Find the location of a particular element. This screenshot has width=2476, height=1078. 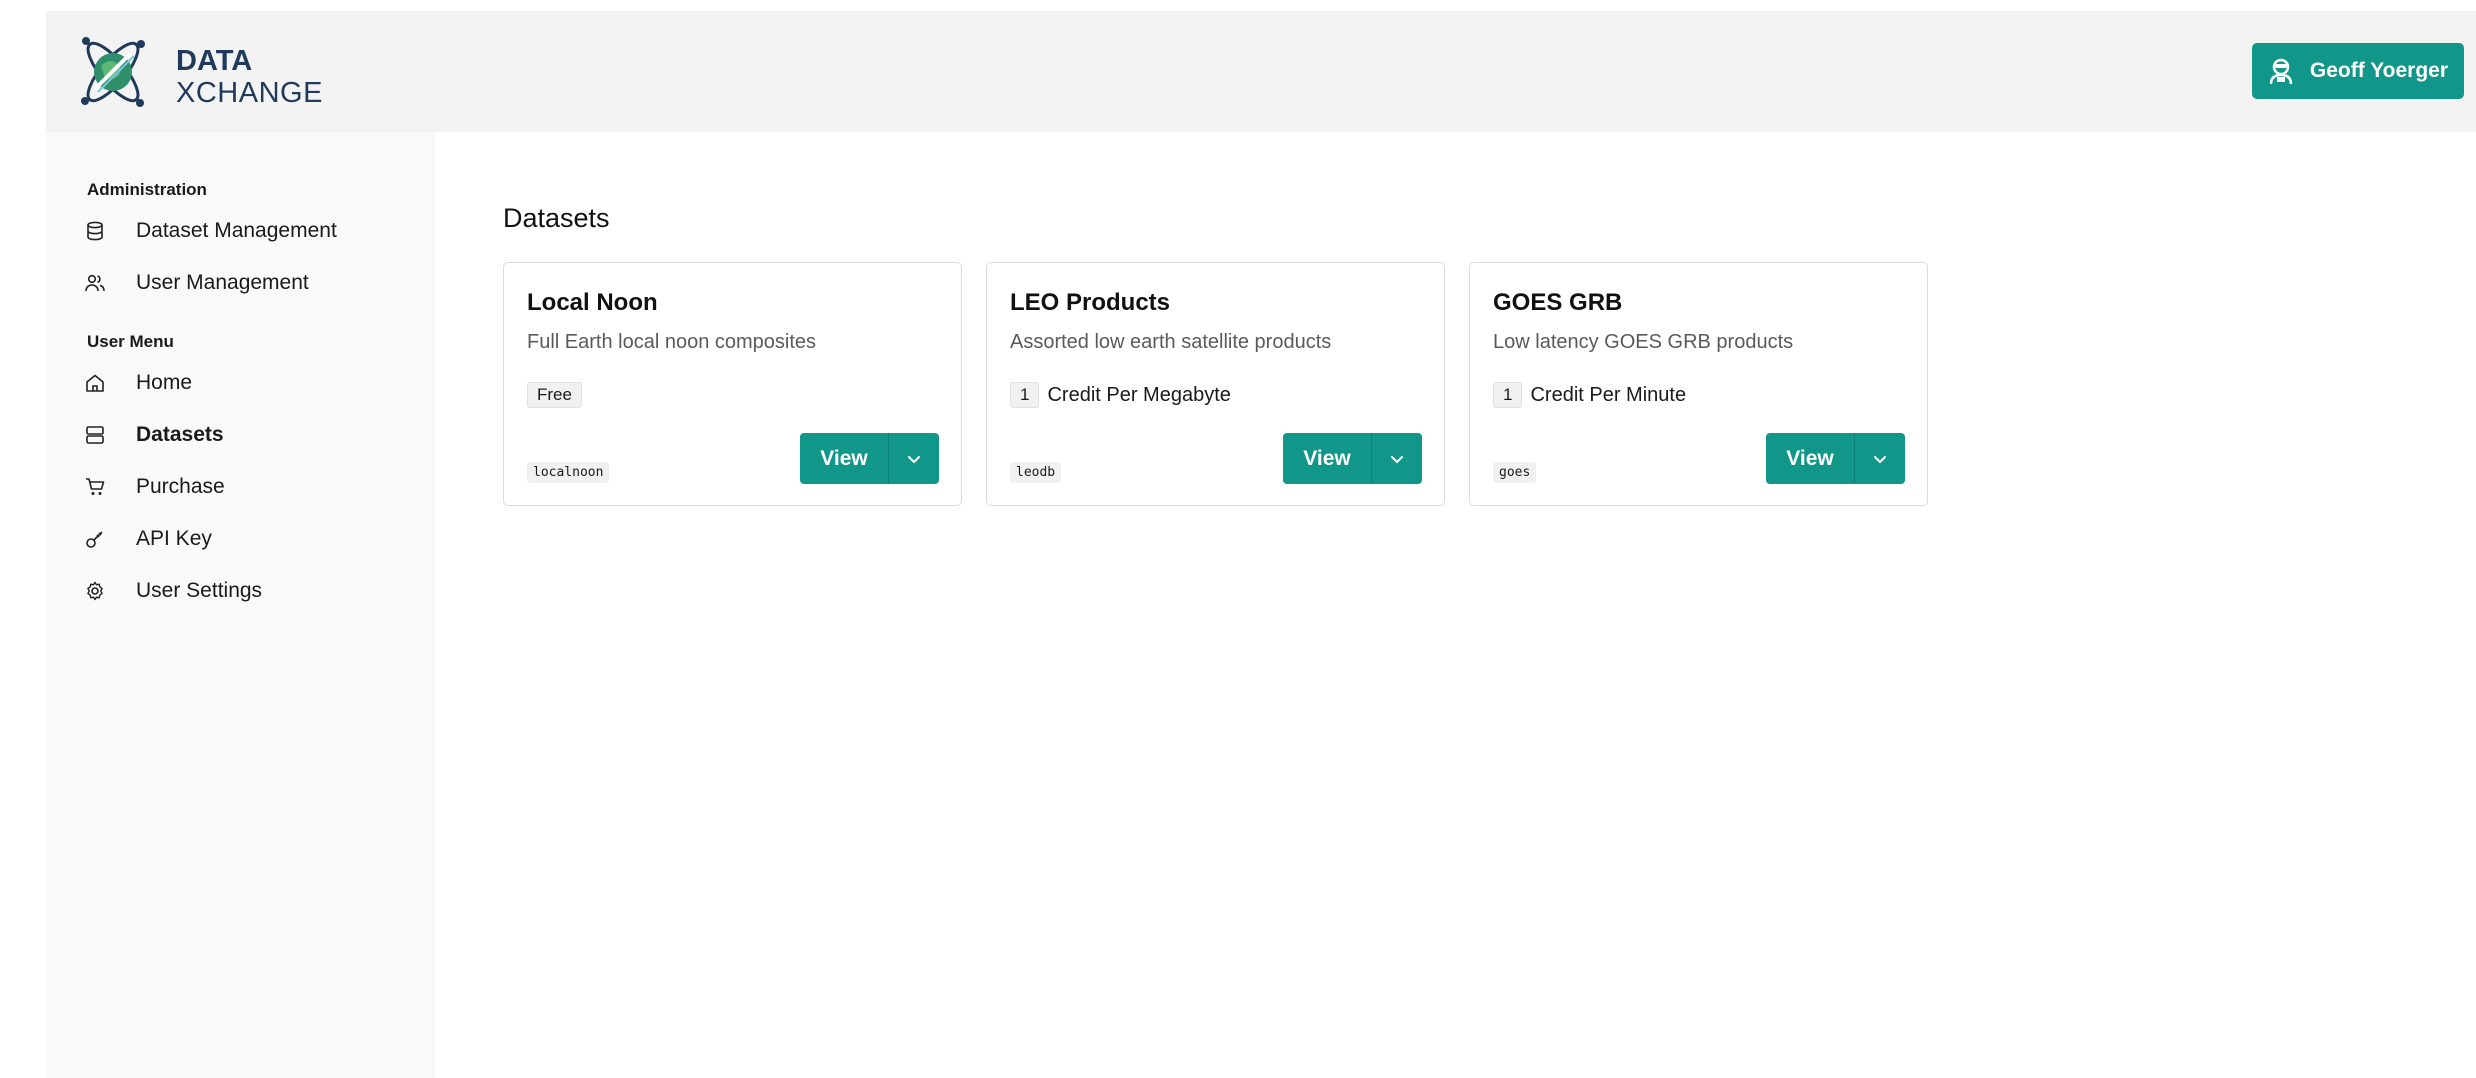

sidebar-heading-administration: Administration is located at coordinates (147, 189).